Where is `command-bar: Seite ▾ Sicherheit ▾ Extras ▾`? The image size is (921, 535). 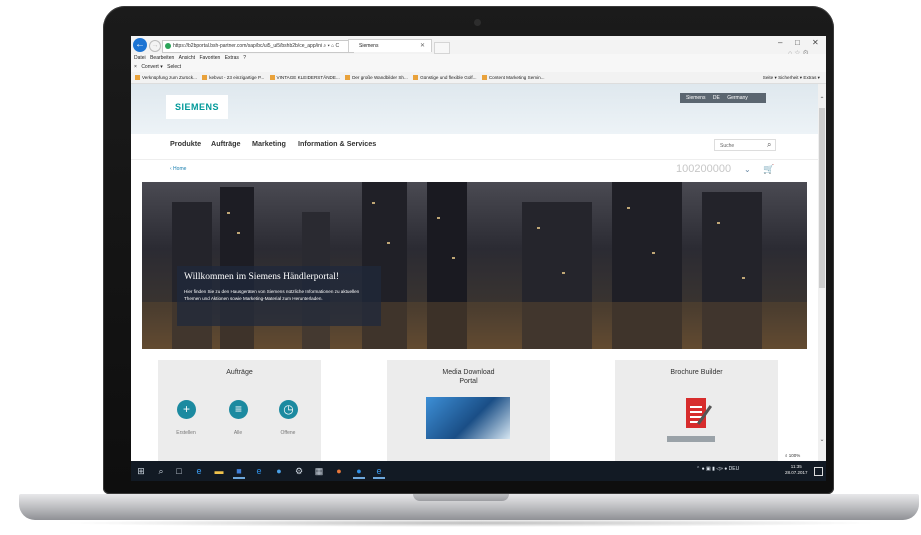
command-bar: Seite ▾ Sicherheit ▾ Extras ▾ is located at coordinates (791, 77).